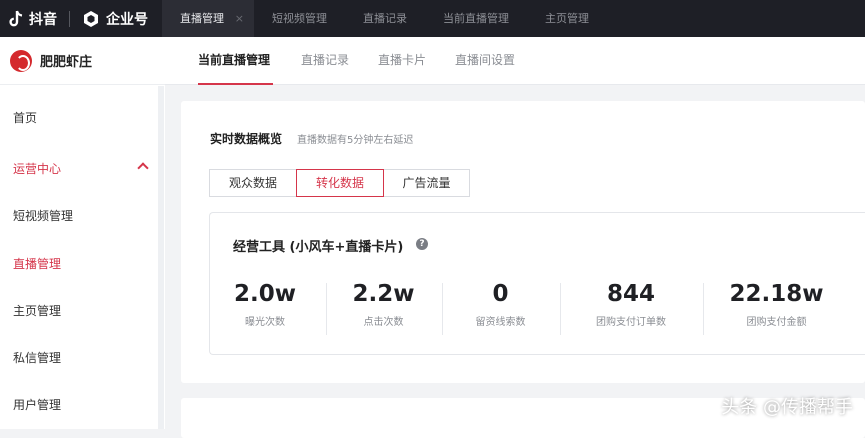  What do you see at coordinates (246, 138) in the screenshot?
I see `section-title: 实时数据概览` at bounding box center [246, 138].